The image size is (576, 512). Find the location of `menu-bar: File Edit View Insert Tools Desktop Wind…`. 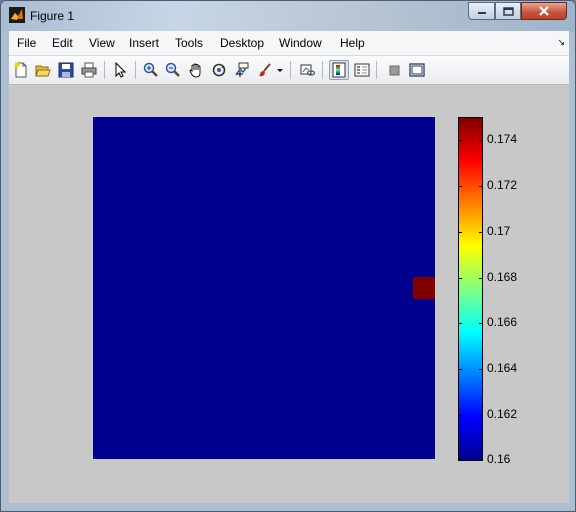

menu-bar: File Edit View Insert Tools Desktop Wind… is located at coordinates (289, 43).